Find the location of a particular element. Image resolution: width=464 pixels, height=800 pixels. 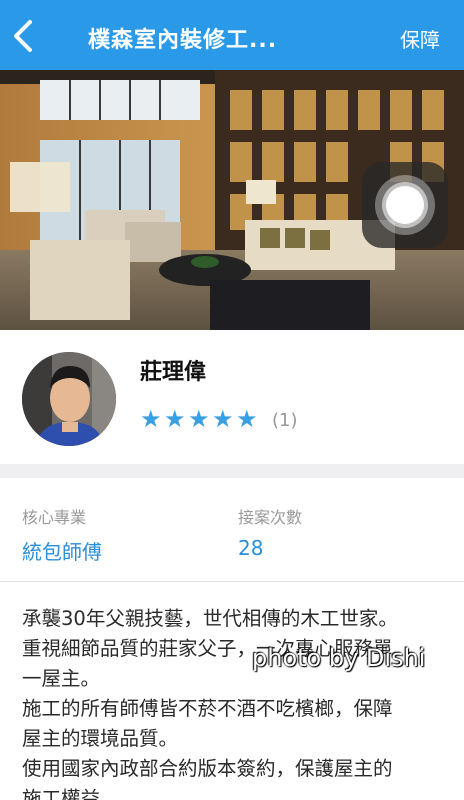

assistive-core is located at coordinates (405, 205).